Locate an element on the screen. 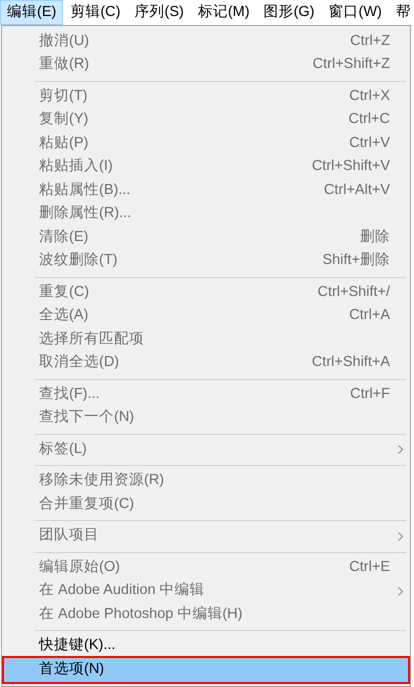 The width and height of the screenshot is (414, 687). menu-bar-item: 序列(S) is located at coordinates (159, 12).